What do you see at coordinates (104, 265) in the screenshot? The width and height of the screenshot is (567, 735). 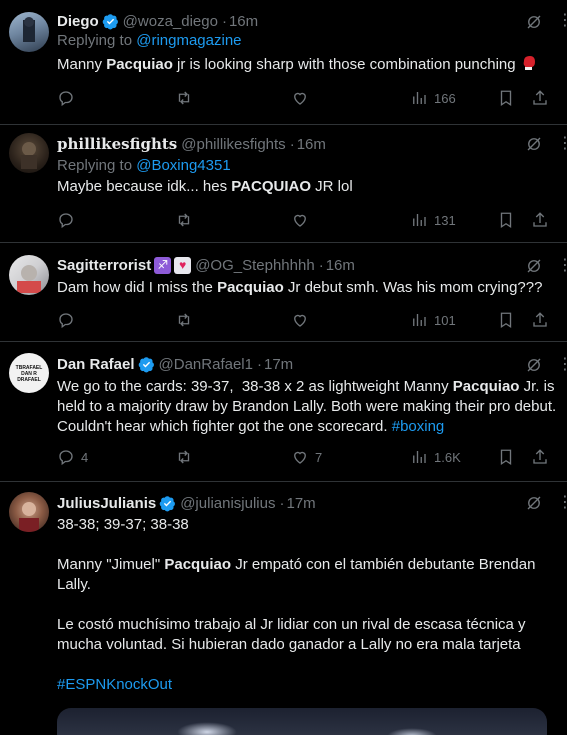 I see `author-name: Sagitterrorist` at bounding box center [104, 265].